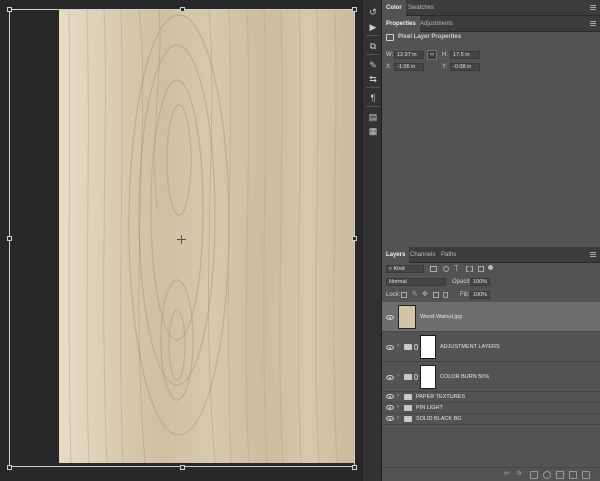 The image size is (600, 481). I want to click on tab-color: Color, so click(394, 8).